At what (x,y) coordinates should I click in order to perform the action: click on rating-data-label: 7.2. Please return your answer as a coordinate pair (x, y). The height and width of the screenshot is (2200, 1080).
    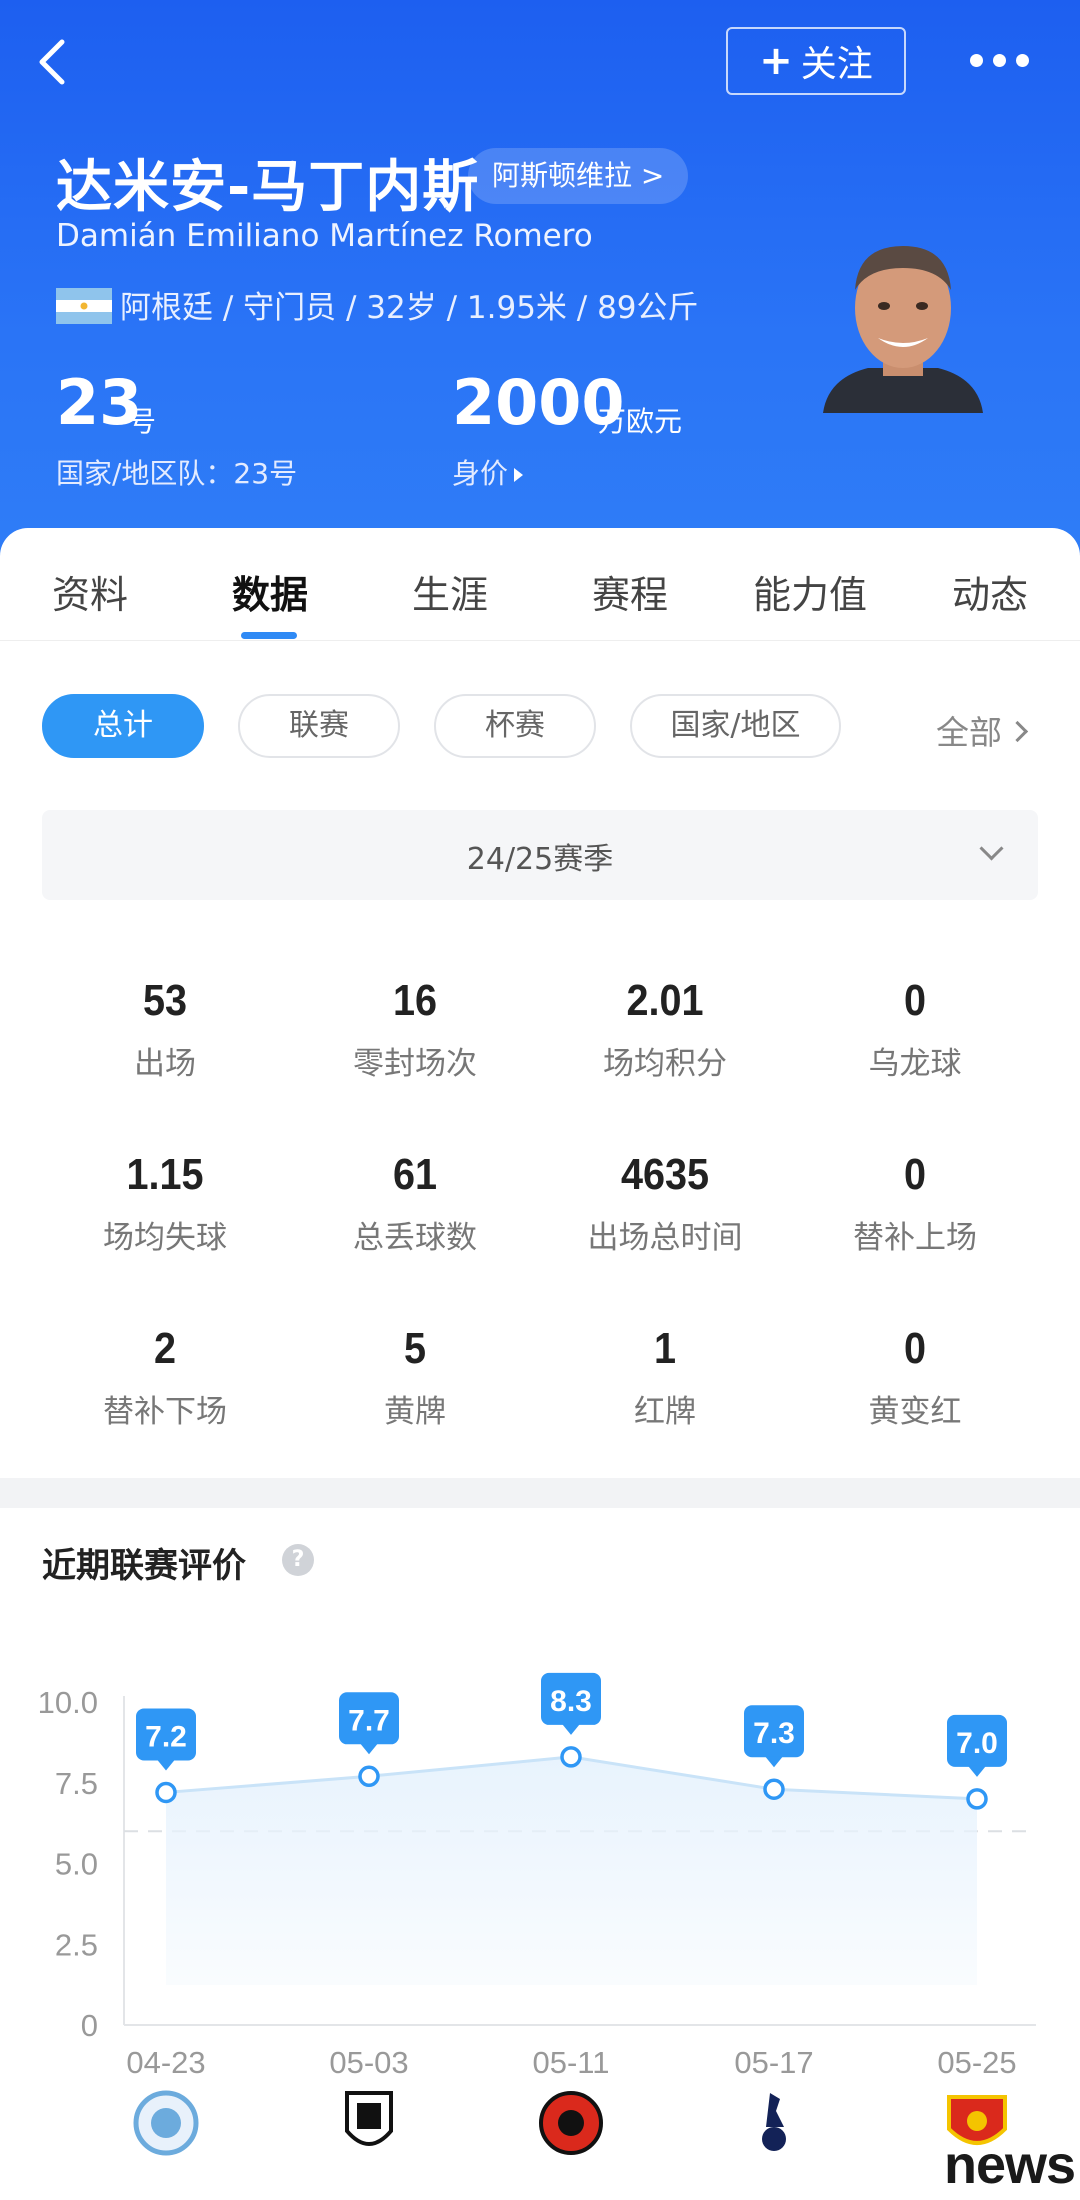
    Looking at the image, I should click on (166, 1736).